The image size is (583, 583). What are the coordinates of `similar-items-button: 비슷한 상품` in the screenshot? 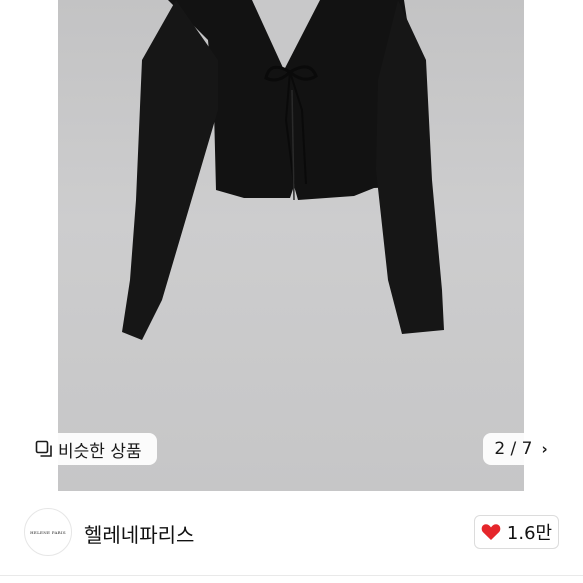 It's located at (90, 449).